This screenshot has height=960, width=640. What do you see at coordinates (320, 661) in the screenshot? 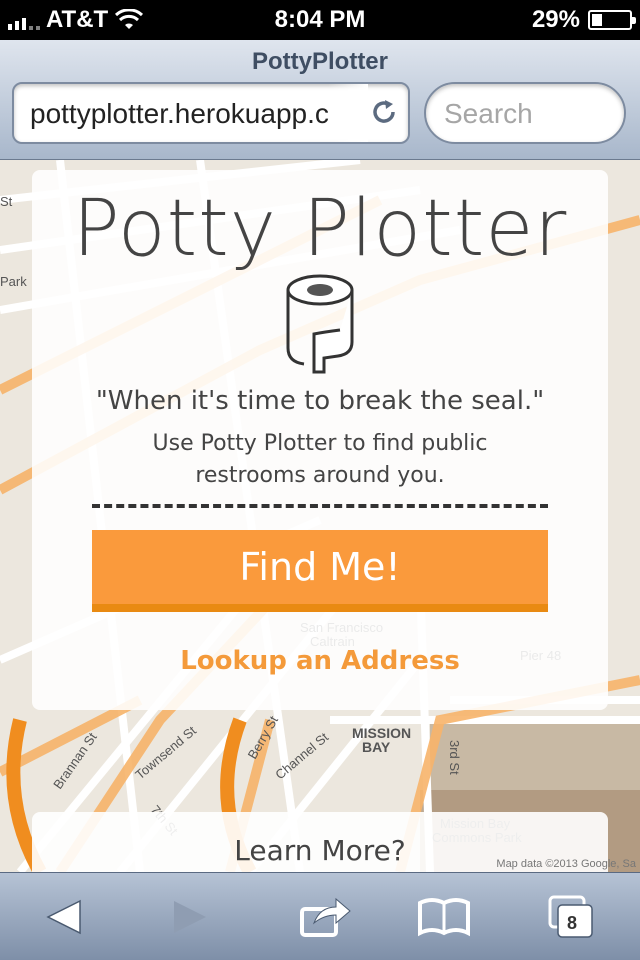
I see `lookup-address-link: Lookup an Address` at bounding box center [320, 661].